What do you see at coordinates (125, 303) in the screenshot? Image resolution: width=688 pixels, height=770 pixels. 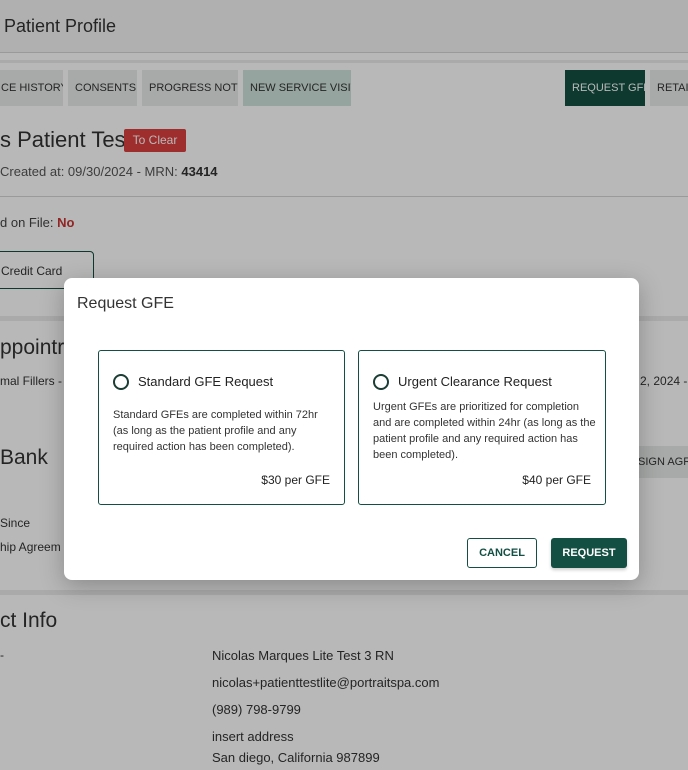 I see `dialog-title: Request GFE` at bounding box center [125, 303].